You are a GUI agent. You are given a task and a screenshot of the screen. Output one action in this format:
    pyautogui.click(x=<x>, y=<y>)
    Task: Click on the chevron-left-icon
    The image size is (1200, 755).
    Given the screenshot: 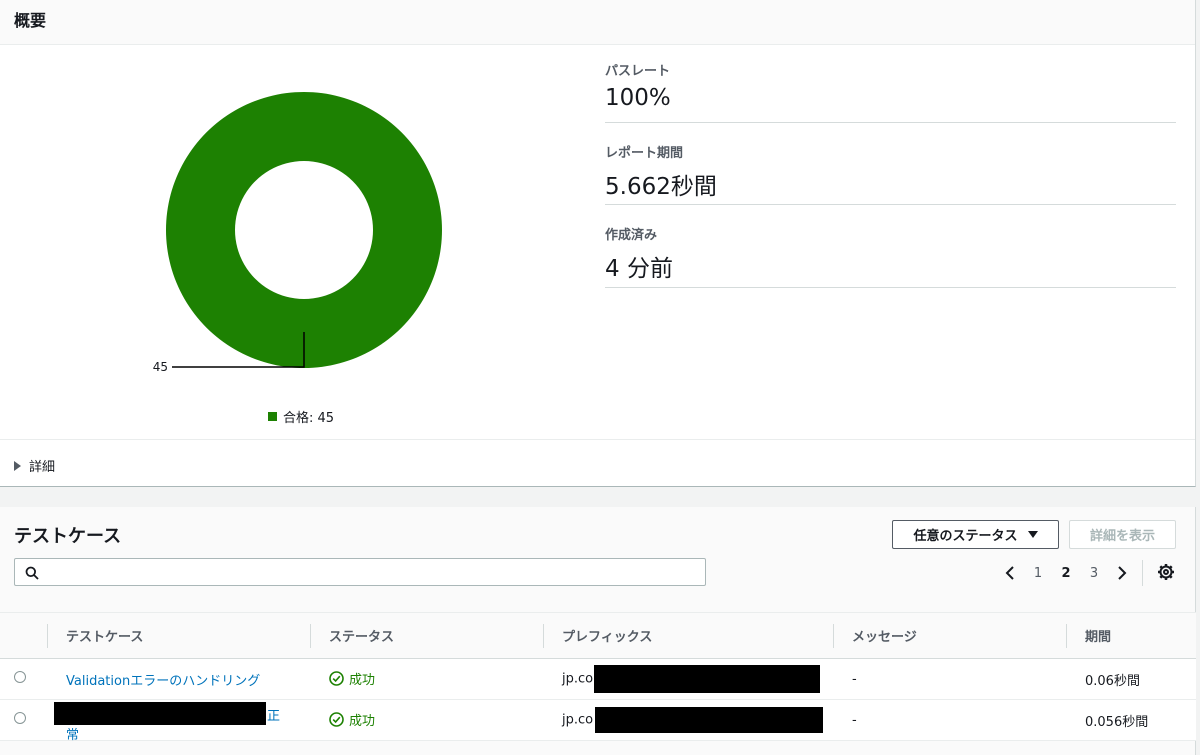 What is the action you would take?
    pyautogui.click(x=1009, y=573)
    